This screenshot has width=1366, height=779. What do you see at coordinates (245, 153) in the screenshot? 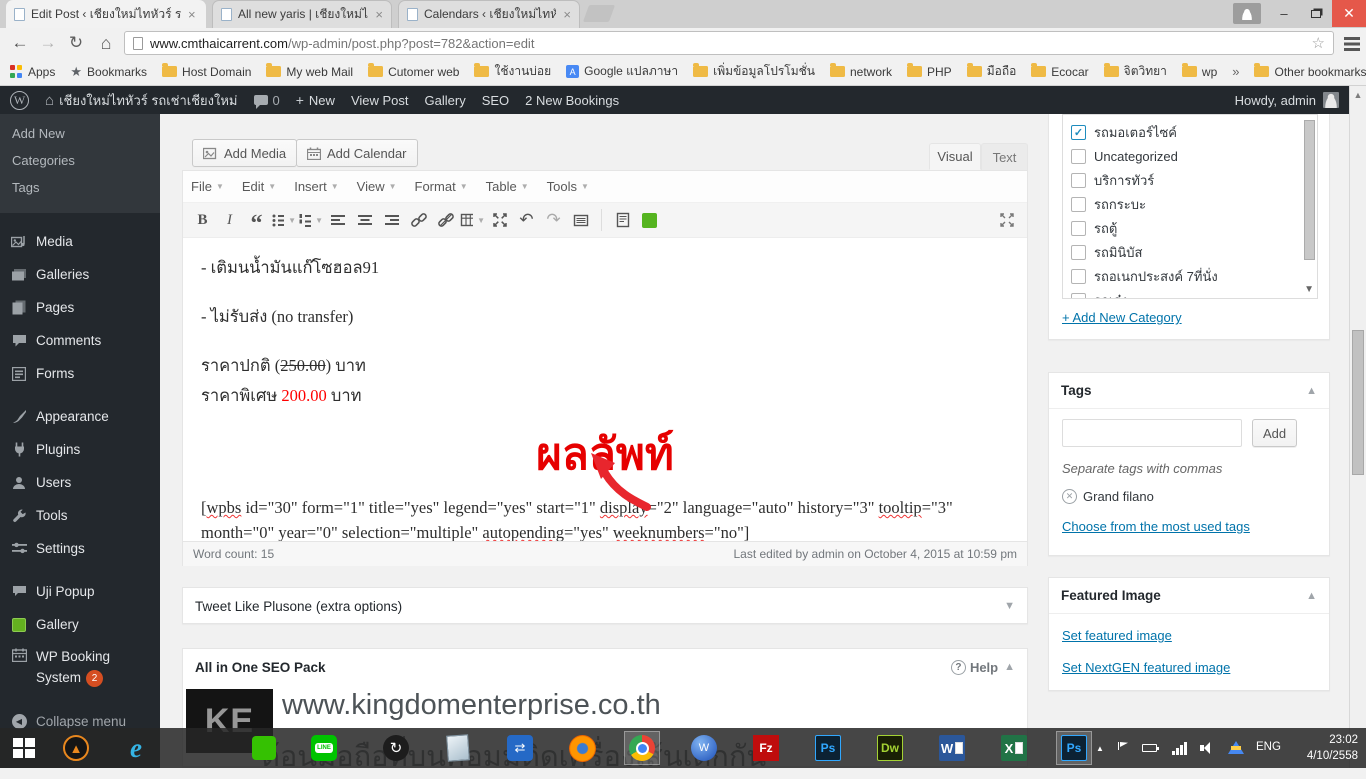
I see `add-media-button: Add Media` at bounding box center [245, 153].